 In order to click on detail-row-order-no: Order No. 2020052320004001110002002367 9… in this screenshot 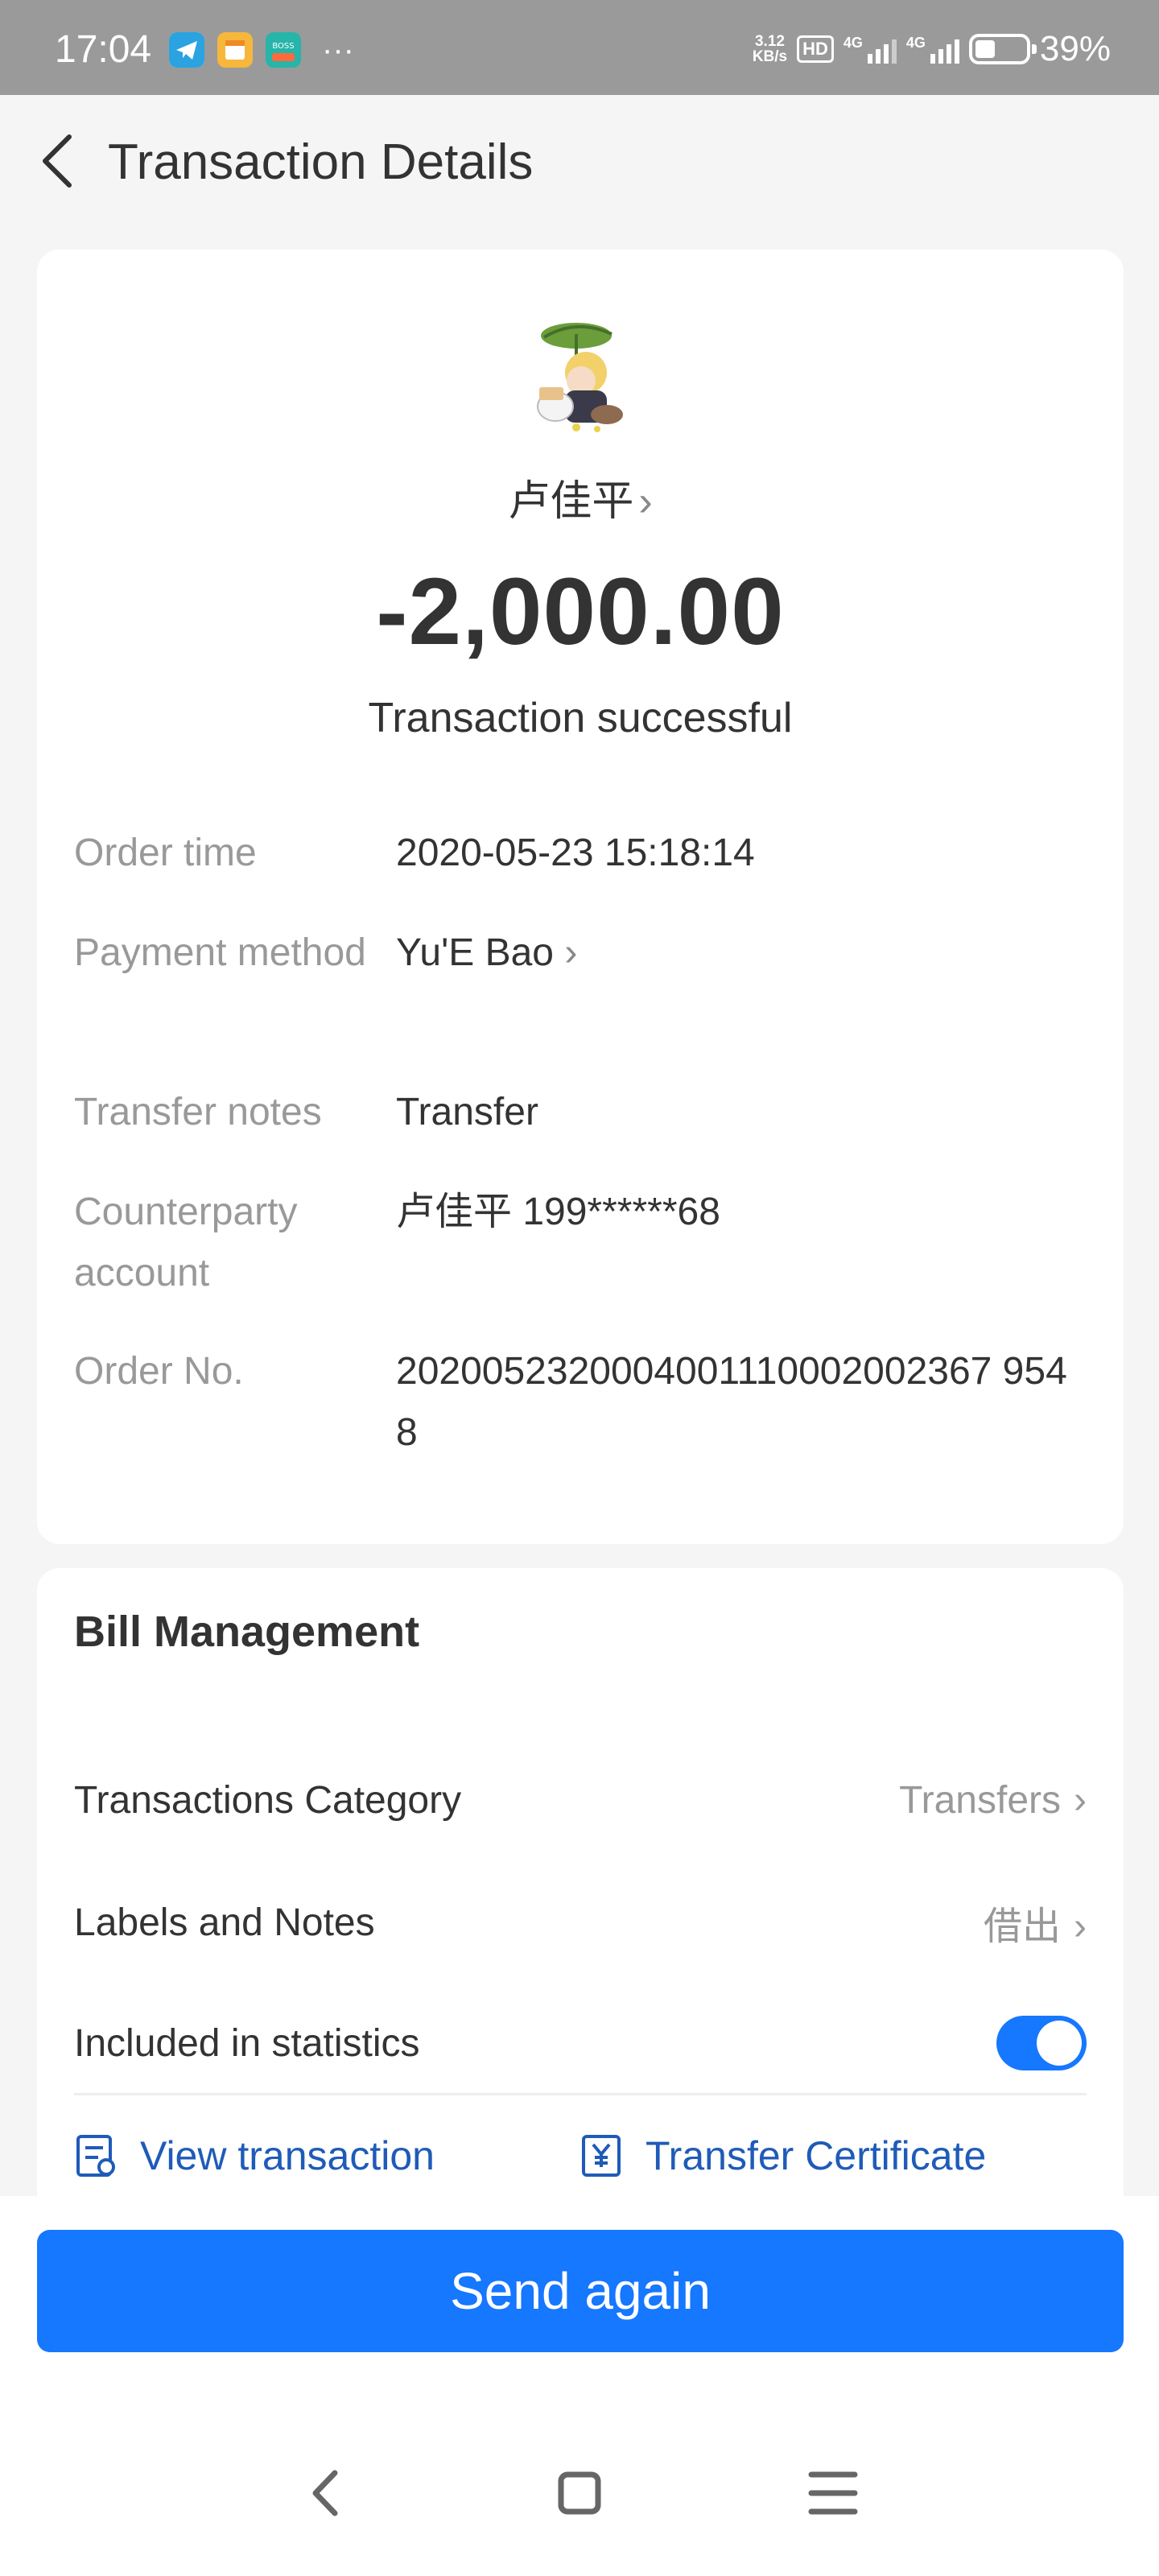, I will do `click(580, 1402)`.